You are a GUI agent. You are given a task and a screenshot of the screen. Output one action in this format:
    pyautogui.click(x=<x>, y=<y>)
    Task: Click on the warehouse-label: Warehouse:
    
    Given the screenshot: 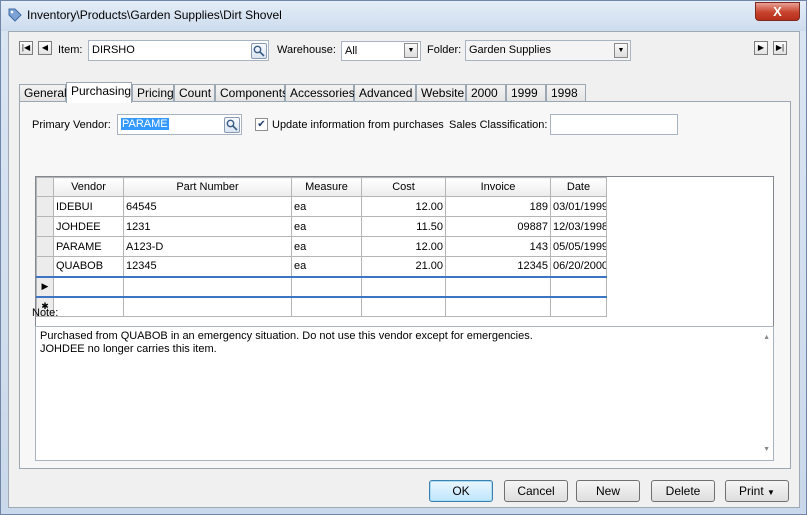 What is the action you would take?
    pyautogui.click(x=306, y=50)
    